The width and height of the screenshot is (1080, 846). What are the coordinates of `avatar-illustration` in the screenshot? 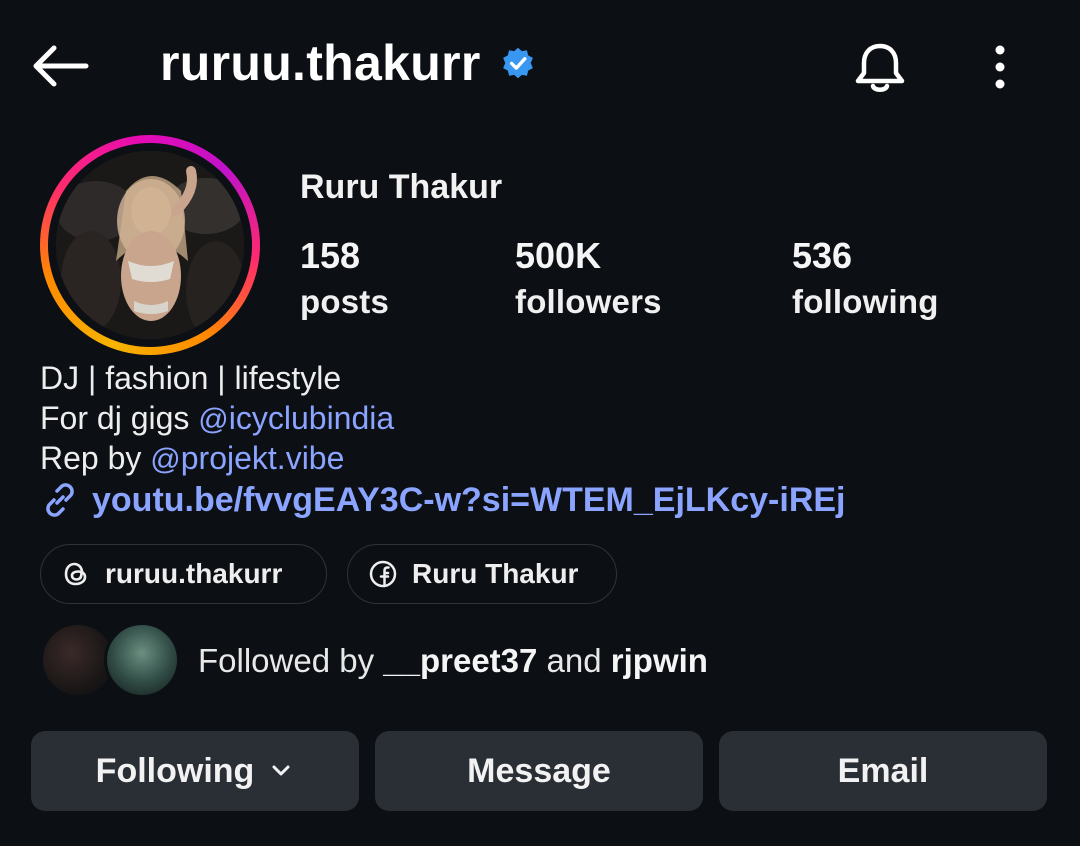 It's located at (150, 245).